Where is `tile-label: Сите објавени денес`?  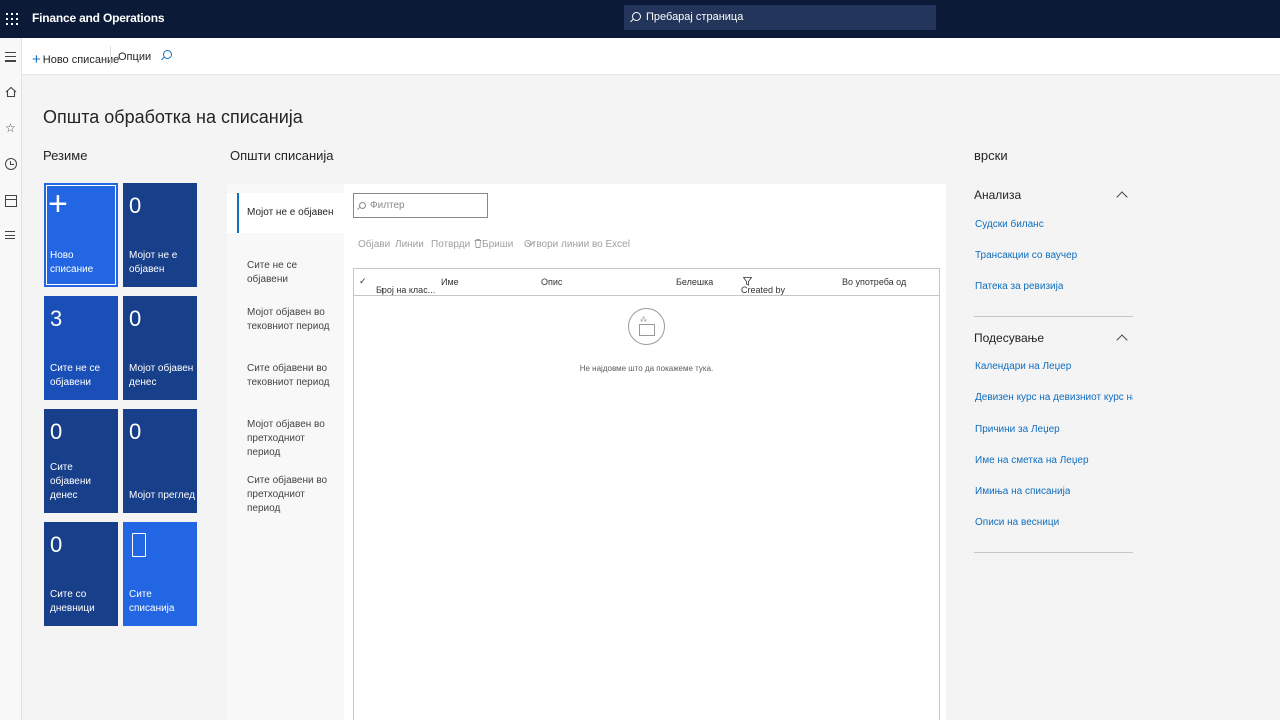 tile-label: Сите објавени денес is located at coordinates (70, 481).